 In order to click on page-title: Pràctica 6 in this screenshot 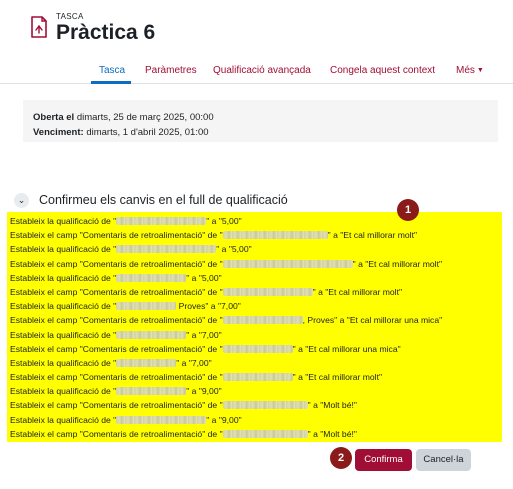, I will do `click(106, 32)`.